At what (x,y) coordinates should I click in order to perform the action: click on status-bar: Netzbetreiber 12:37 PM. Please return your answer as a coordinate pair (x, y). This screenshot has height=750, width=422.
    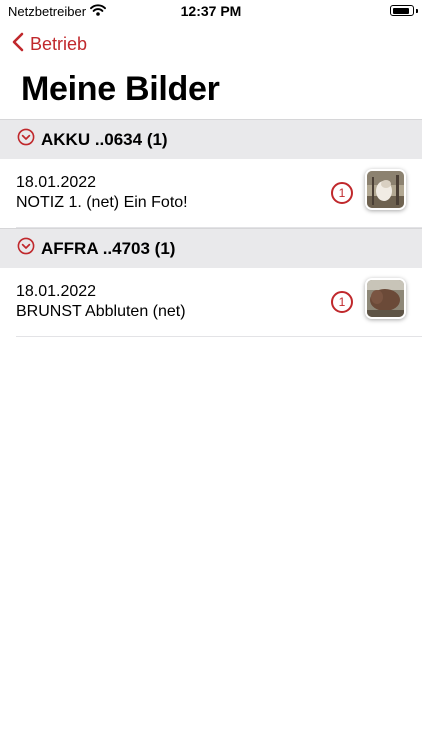
    Looking at the image, I should click on (211, 12).